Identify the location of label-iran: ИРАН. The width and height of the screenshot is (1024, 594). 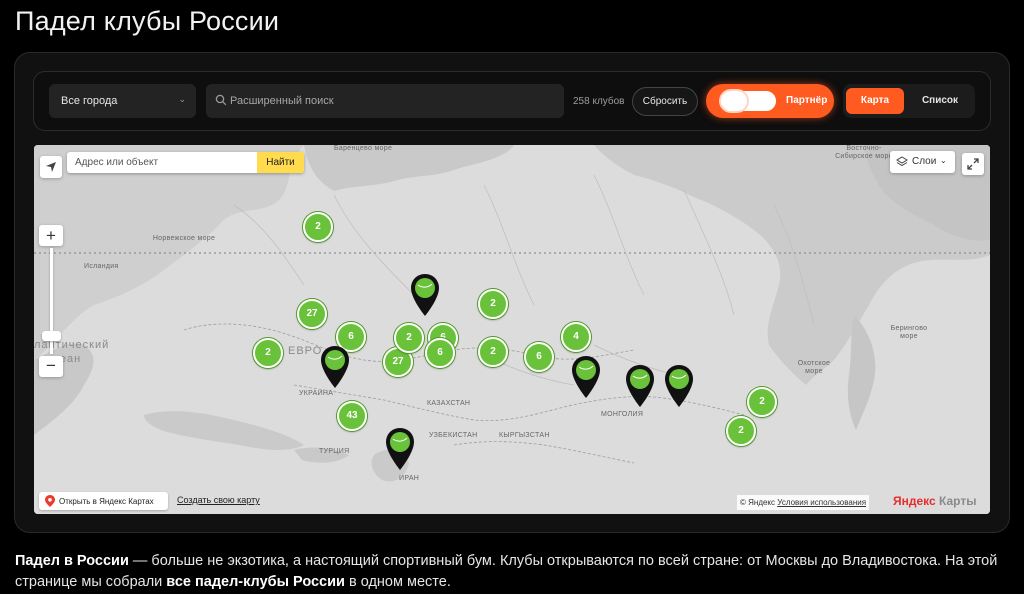
(409, 478).